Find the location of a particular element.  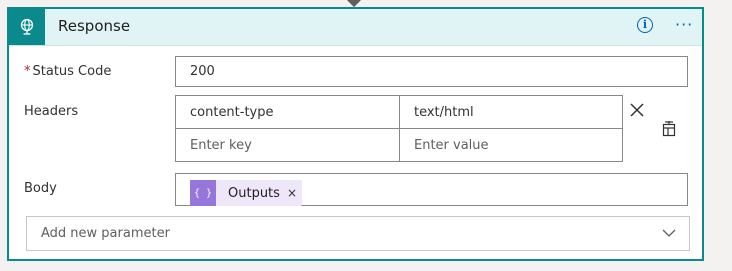

remove-token-icon: × is located at coordinates (292, 193).